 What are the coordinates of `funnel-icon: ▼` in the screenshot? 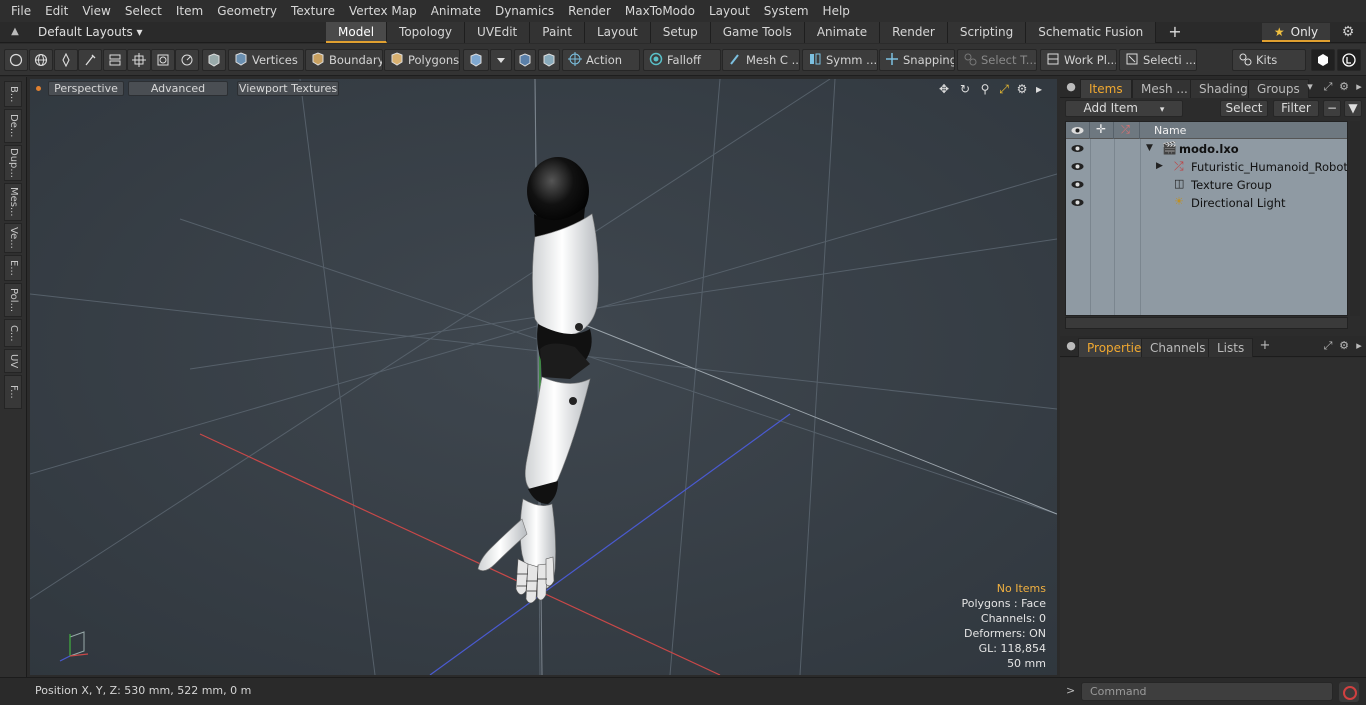 It's located at (1353, 108).